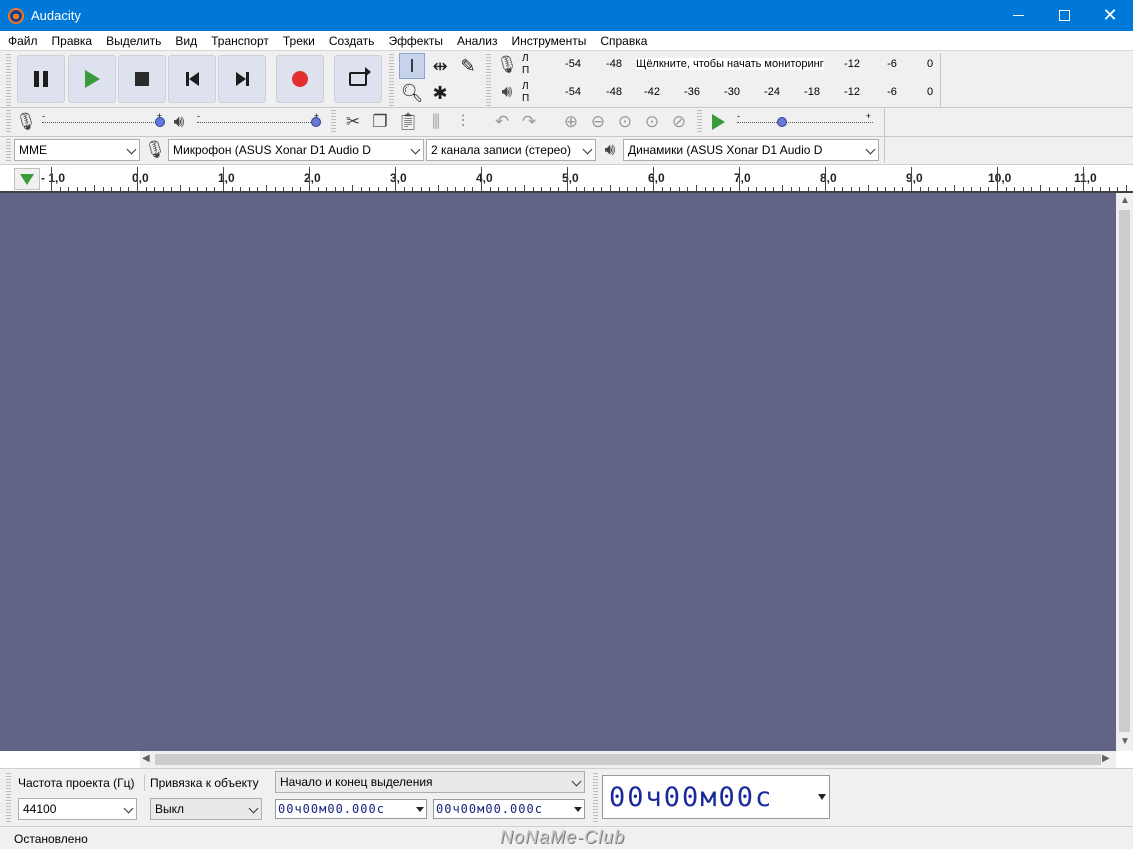 Image resolution: width=1133 pixels, height=849 pixels. I want to click on vertical-scrollbar: ▲ ▼, so click(1124, 472).